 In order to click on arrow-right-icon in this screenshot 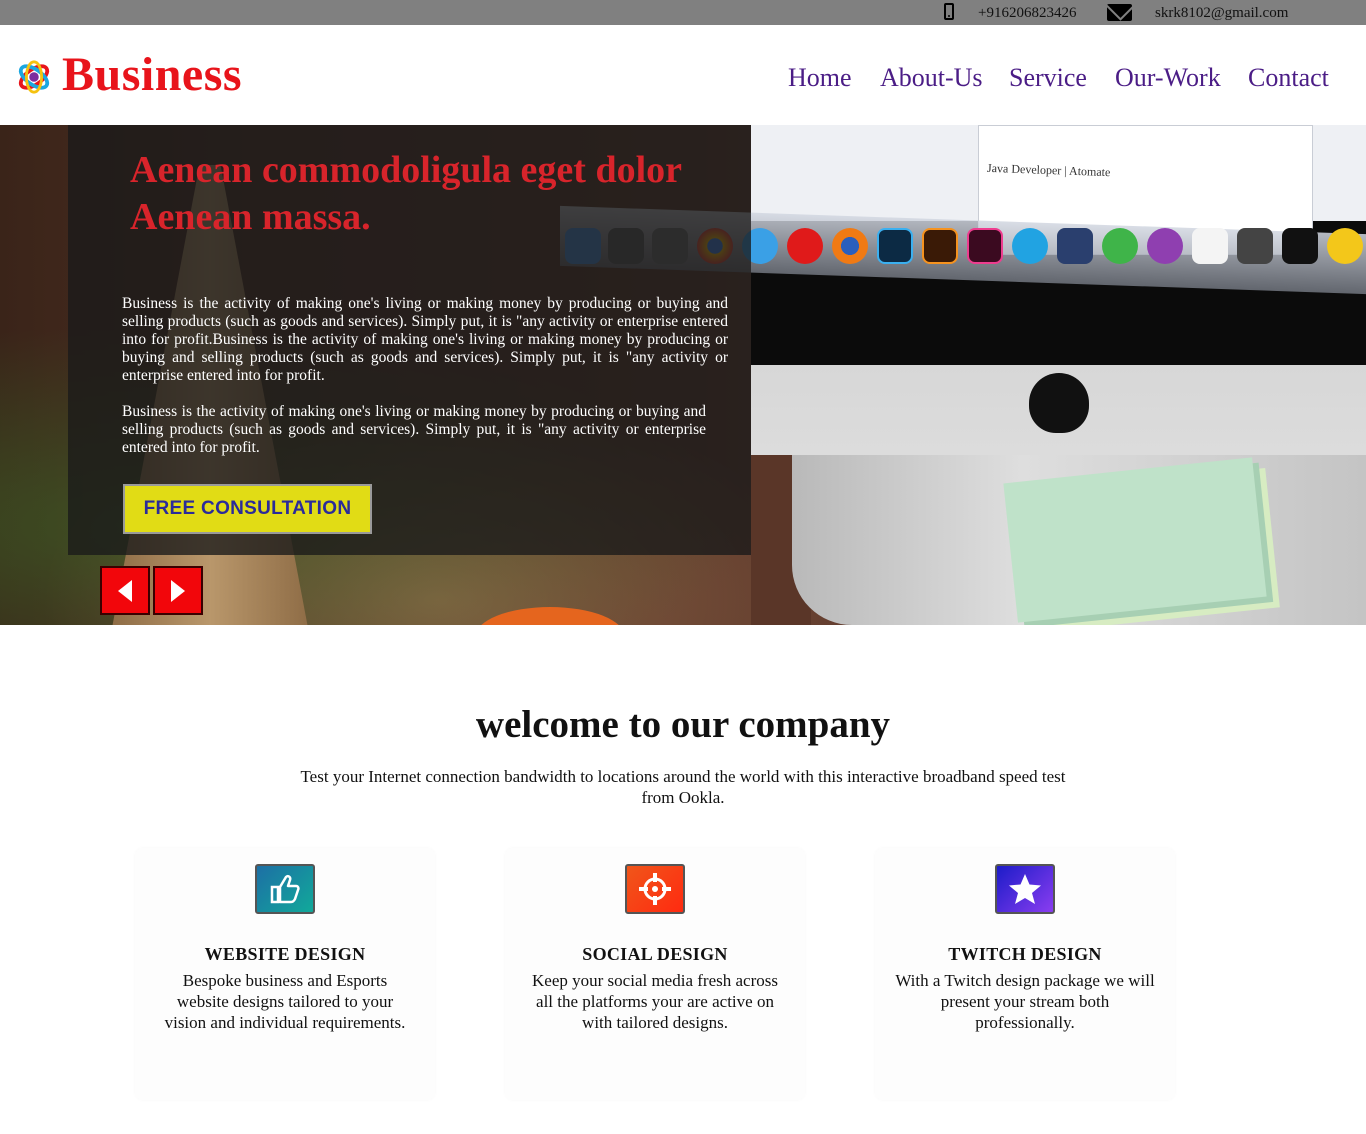, I will do `click(178, 590)`.